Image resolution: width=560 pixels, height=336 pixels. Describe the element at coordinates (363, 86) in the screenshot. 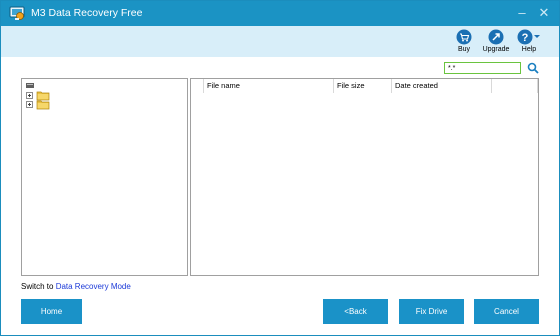

I see `column-header-file-size: File size` at that location.